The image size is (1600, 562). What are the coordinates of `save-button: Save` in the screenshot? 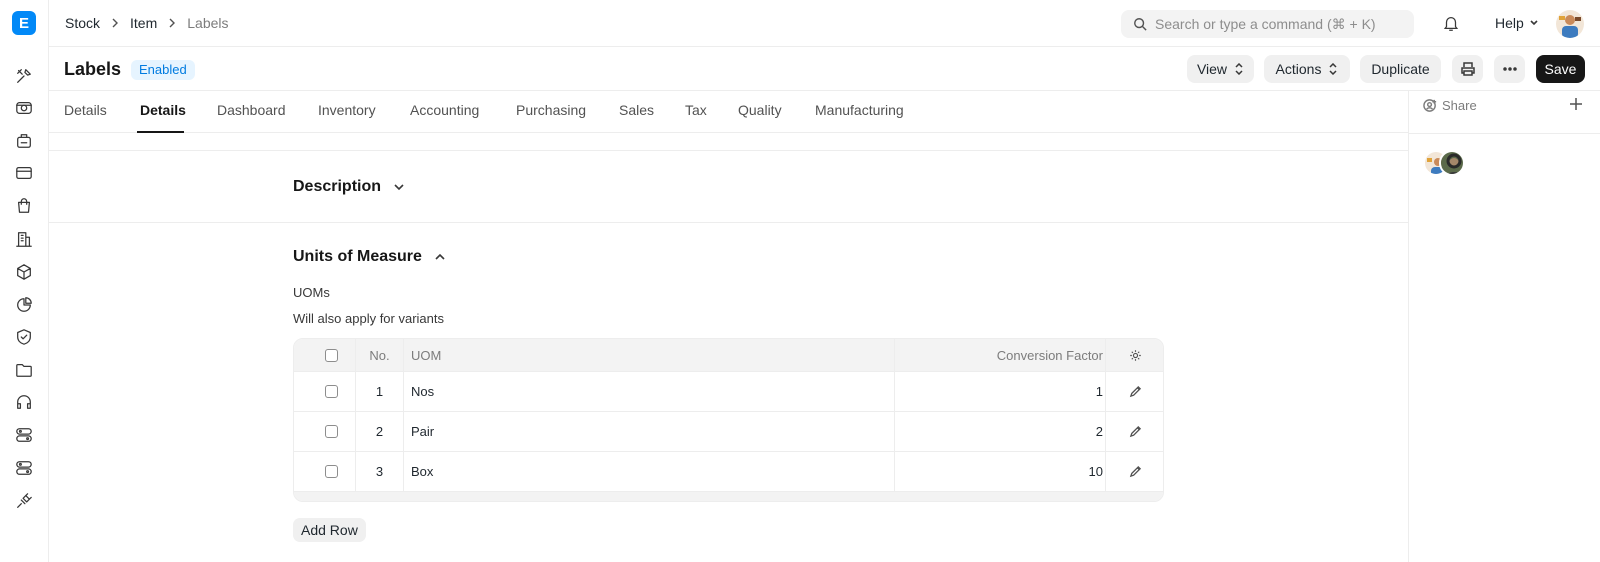 It's located at (1560, 69).